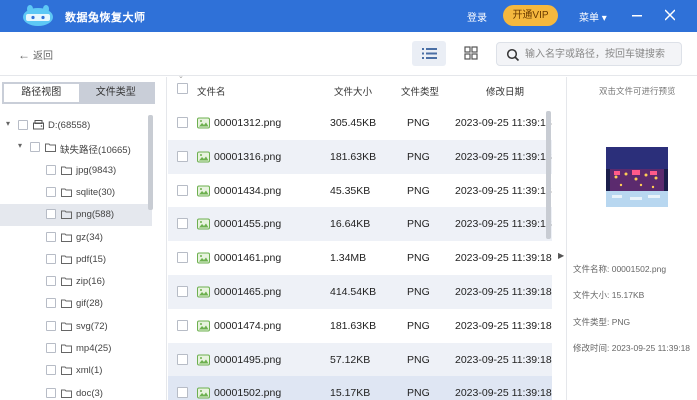 The image size is (697, 400). Describe the element at coordinates (248, 292) in the screenshot. I see `file-name: 00001465.png` at that location.